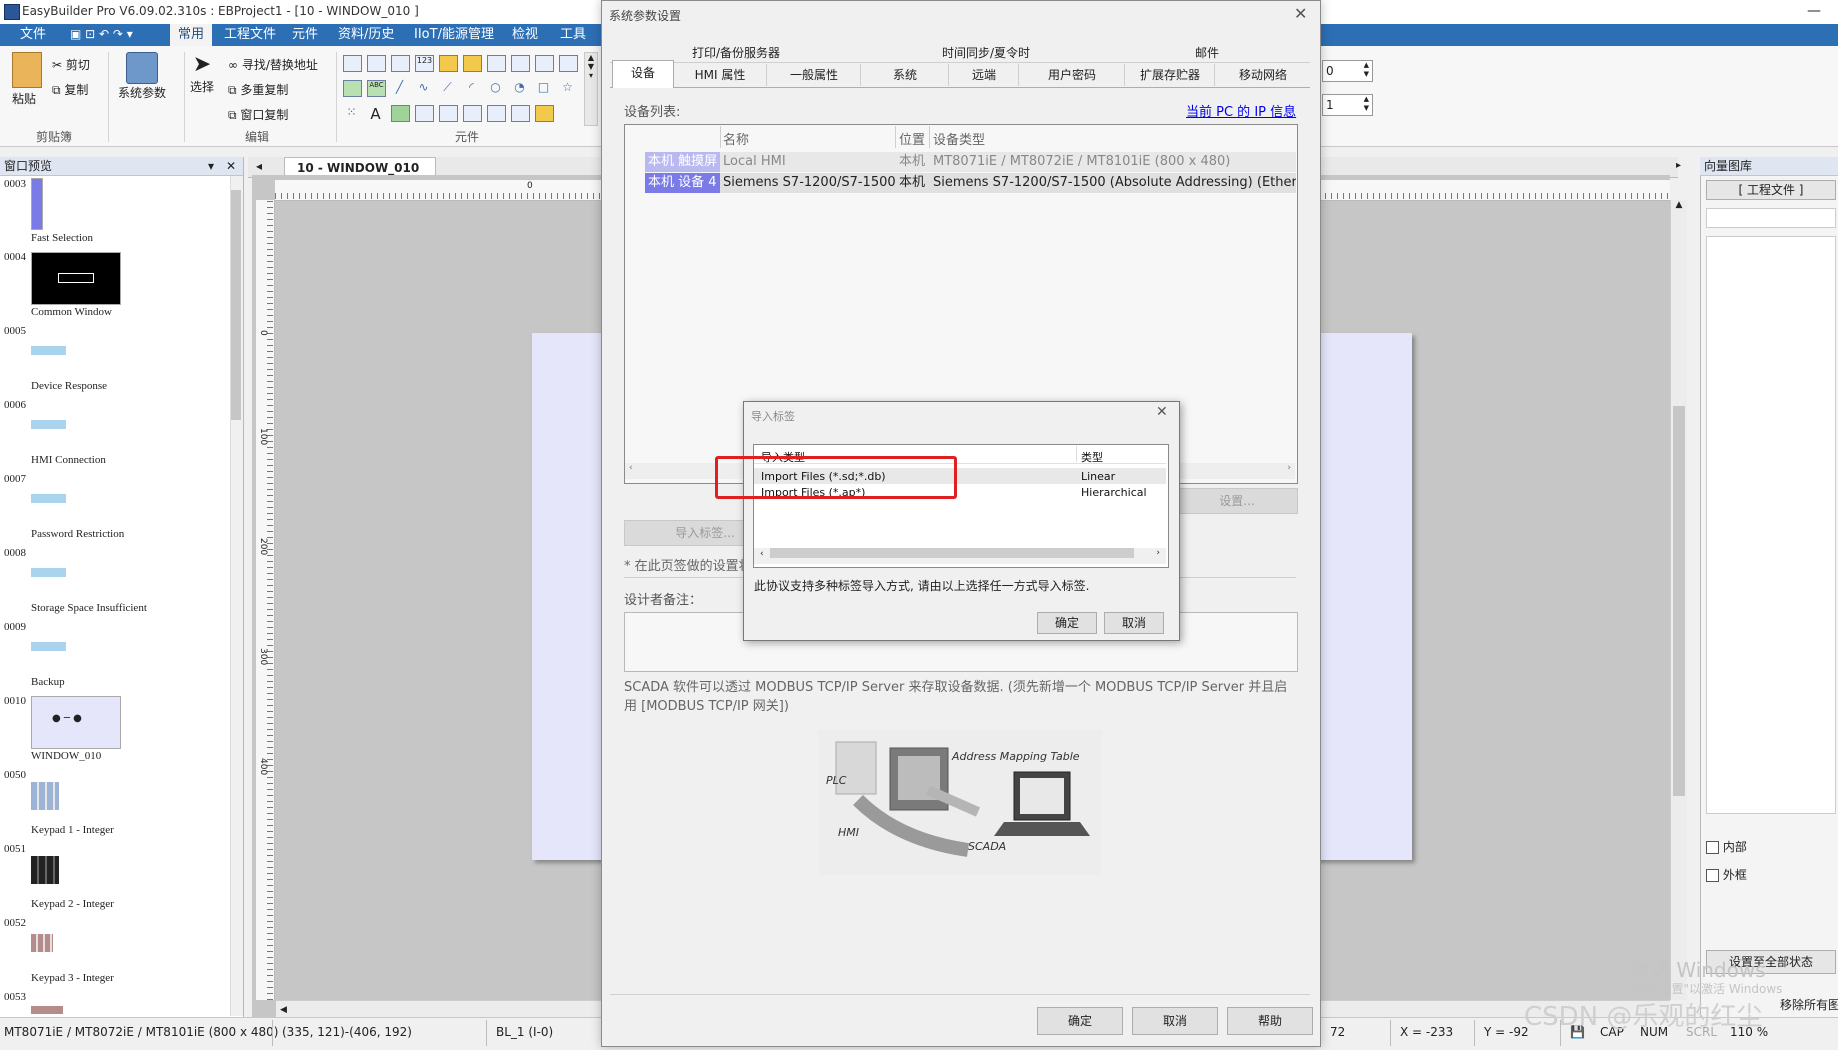 The height and width of the screenshot is (1050, 1838). Describe the element at coordinates (1678, 600) in the screenshot. I see `editor-vertical-scrollbar: ▲` at that location.